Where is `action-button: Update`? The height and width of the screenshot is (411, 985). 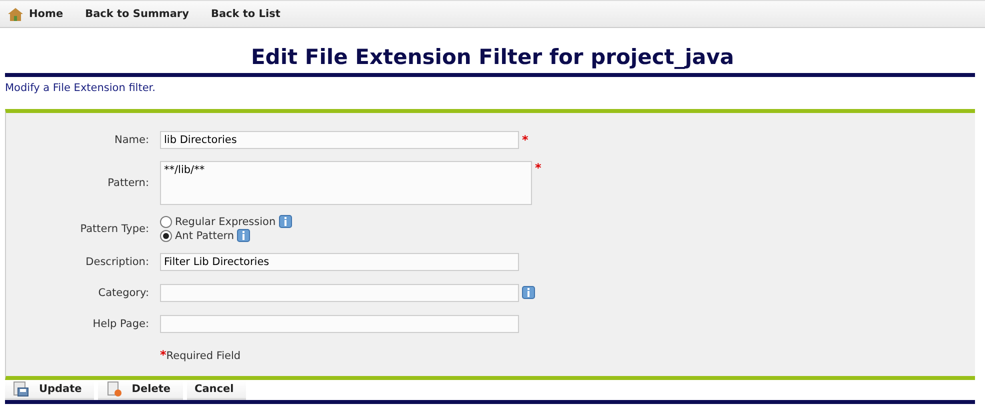
action-button: Update is located at coordinates (49, 390).